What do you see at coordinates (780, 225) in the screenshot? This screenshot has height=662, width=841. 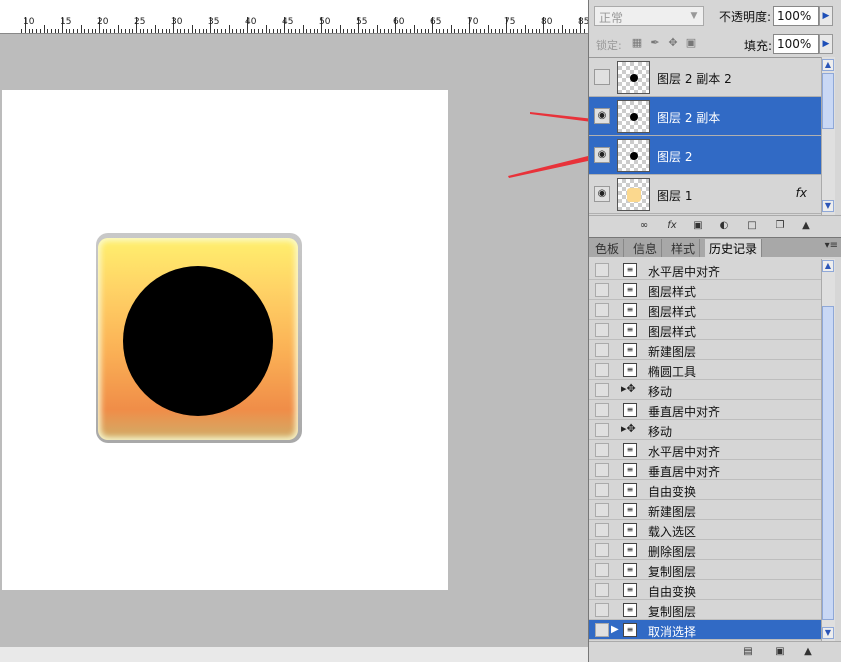 I see `new-layer-icon: ❐` at bounding box center [780, 225].